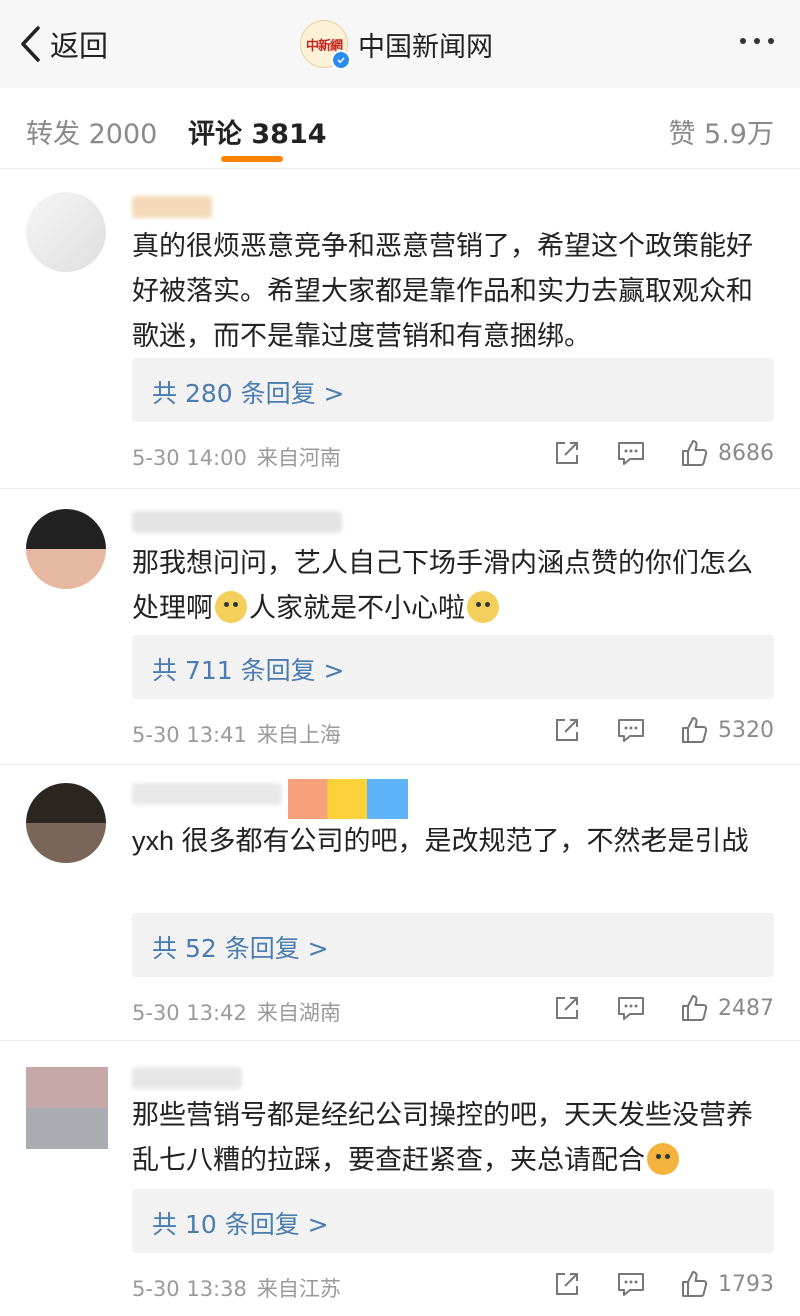 Image resolution: width=800 pixels, height=1316 pixels. I want to click on like-button: 8686, so click(727, 453).